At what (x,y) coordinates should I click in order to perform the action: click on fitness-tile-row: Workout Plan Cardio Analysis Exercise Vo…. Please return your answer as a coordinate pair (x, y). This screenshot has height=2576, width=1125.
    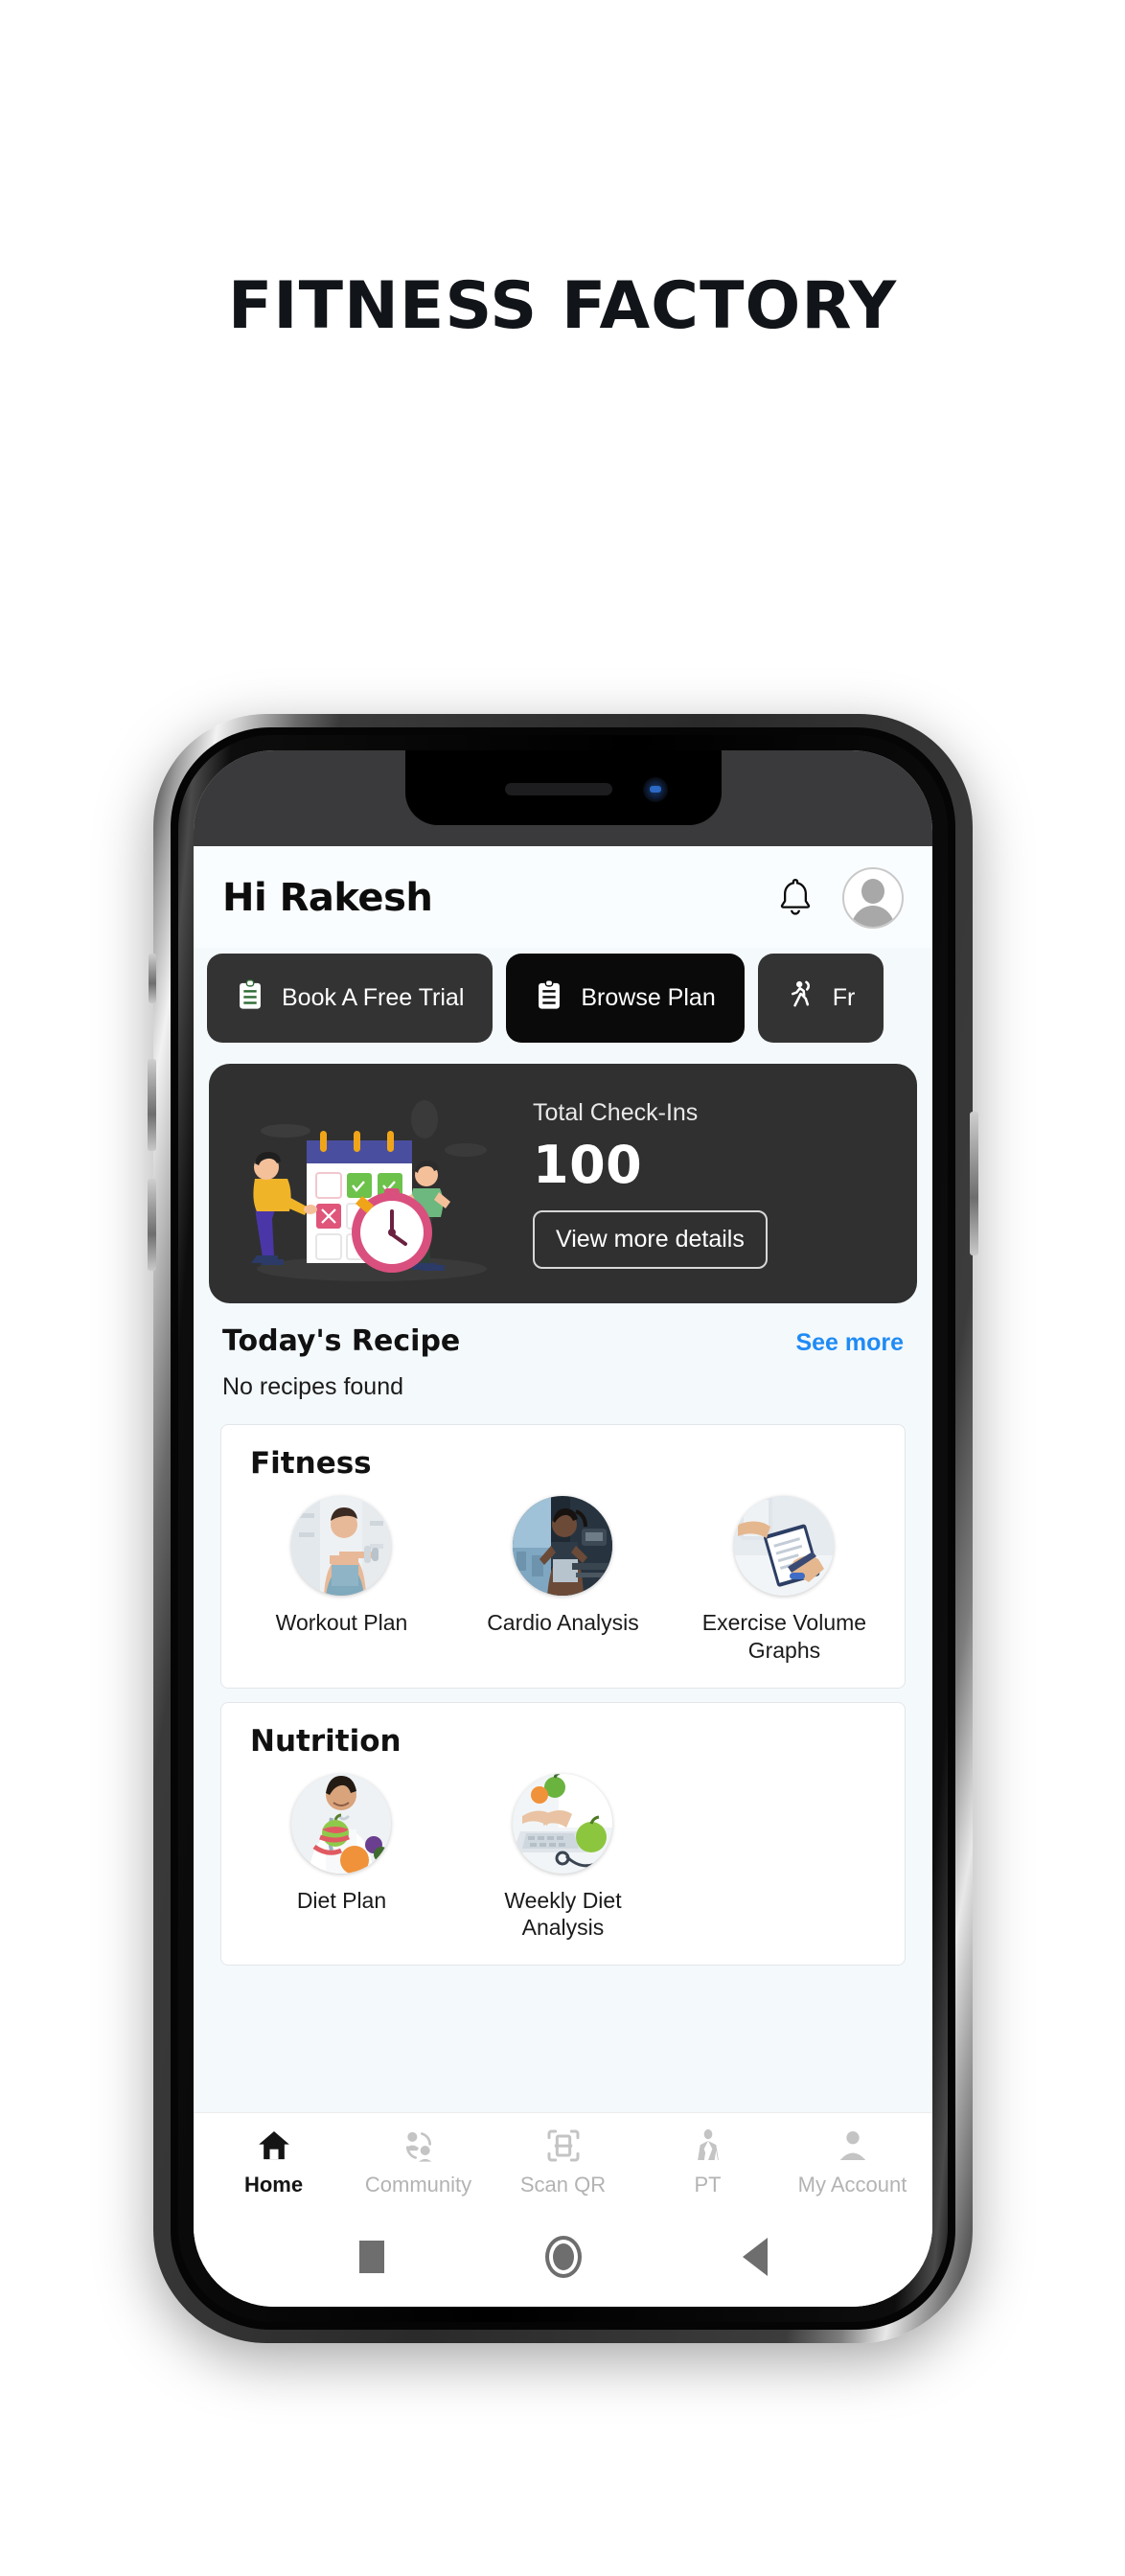
    Looking at the image, I should click on (563, 1580).